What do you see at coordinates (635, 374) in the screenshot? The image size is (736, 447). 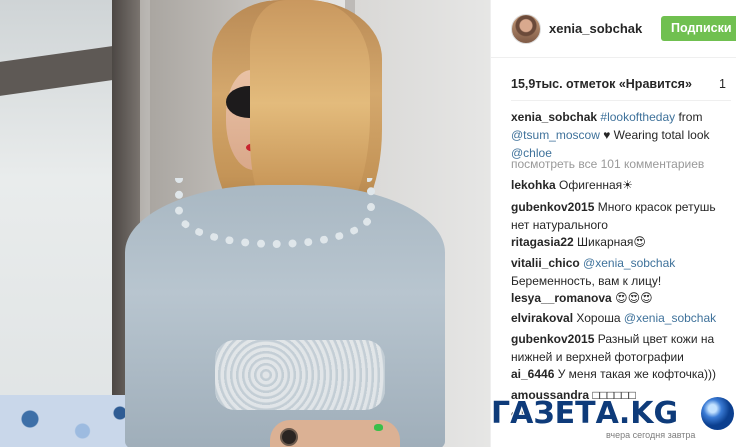 I see `comment-text: У меня такая же кофточка)))` at bounding box center [635, 374].